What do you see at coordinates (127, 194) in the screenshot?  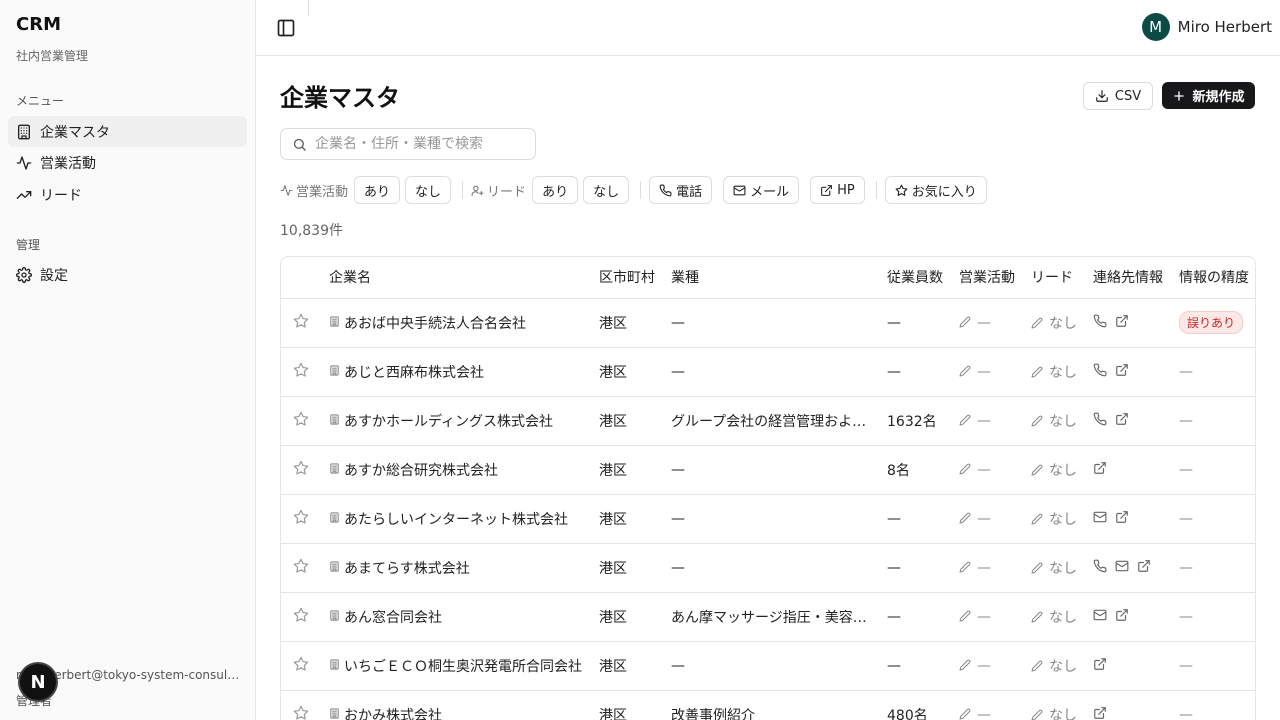 I see `sidebar-item-leads: リード` at bounding box center [127, 194].